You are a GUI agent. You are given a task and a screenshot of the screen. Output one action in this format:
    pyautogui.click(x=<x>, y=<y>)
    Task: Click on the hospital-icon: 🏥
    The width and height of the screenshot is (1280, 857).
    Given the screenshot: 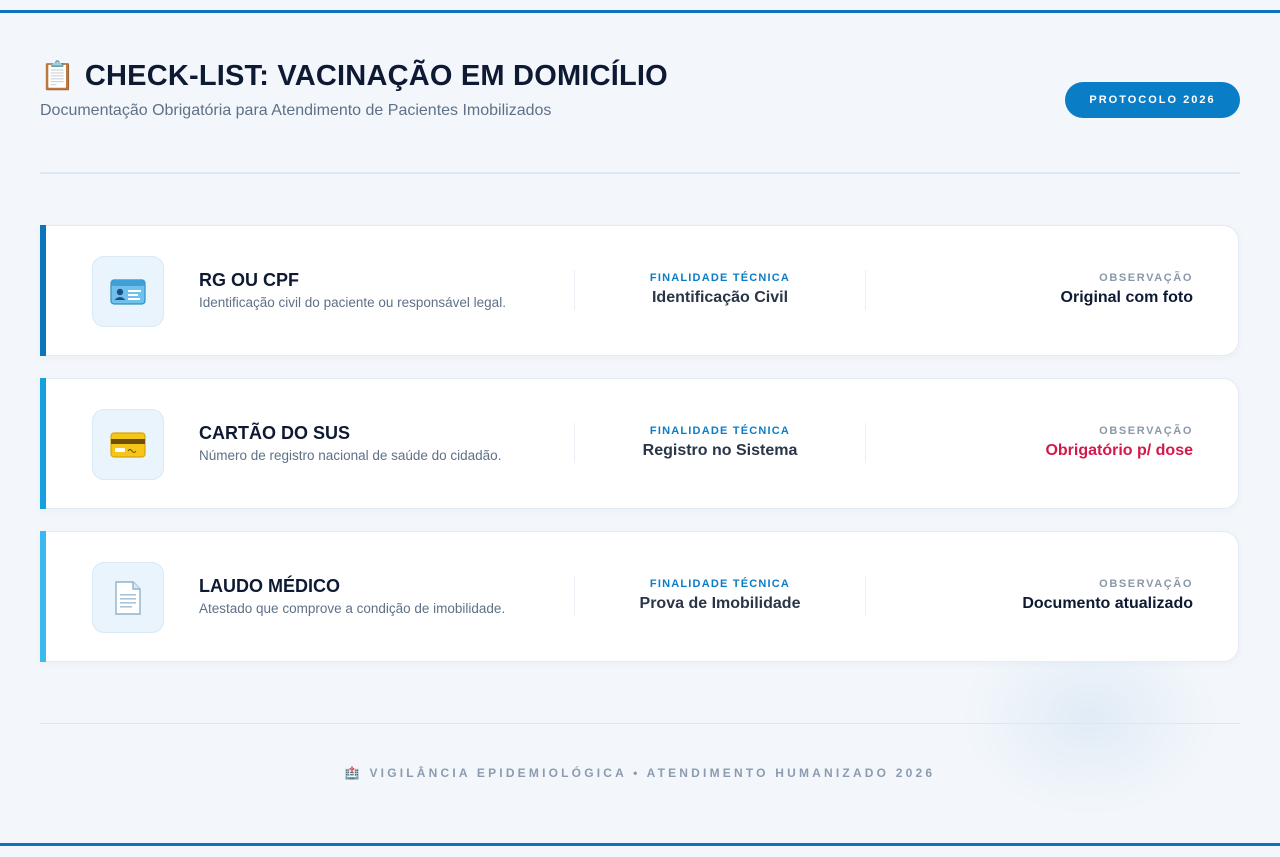 What is the action you would take?
    pyautogui.click(x=353, y=773)
    